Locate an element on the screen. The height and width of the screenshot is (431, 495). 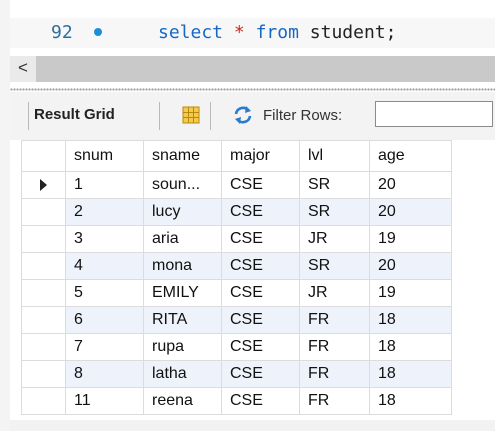
table-row: 1 soun... CSE SR 20 is located at coordinates (236, 185).